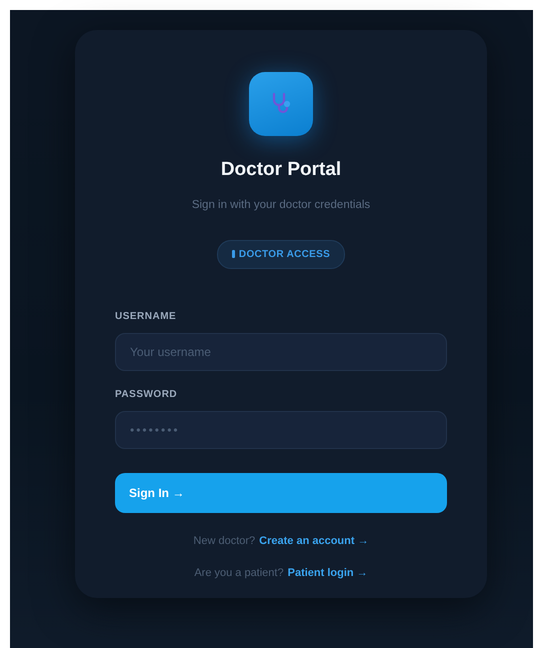 The height and width of the screenshot is (648, 543). What do you see at coordinates (314, 541) in the screenshot?
I see `link: Create an account →` at bounding box center [314, 541].